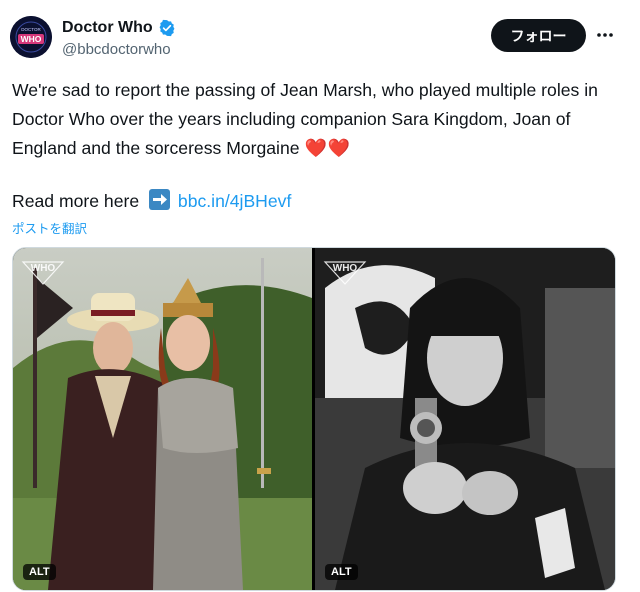 This screenshot has width=640, height=592. I want to click on hearts-emoji: ❤️❤️, so click(328, 148).